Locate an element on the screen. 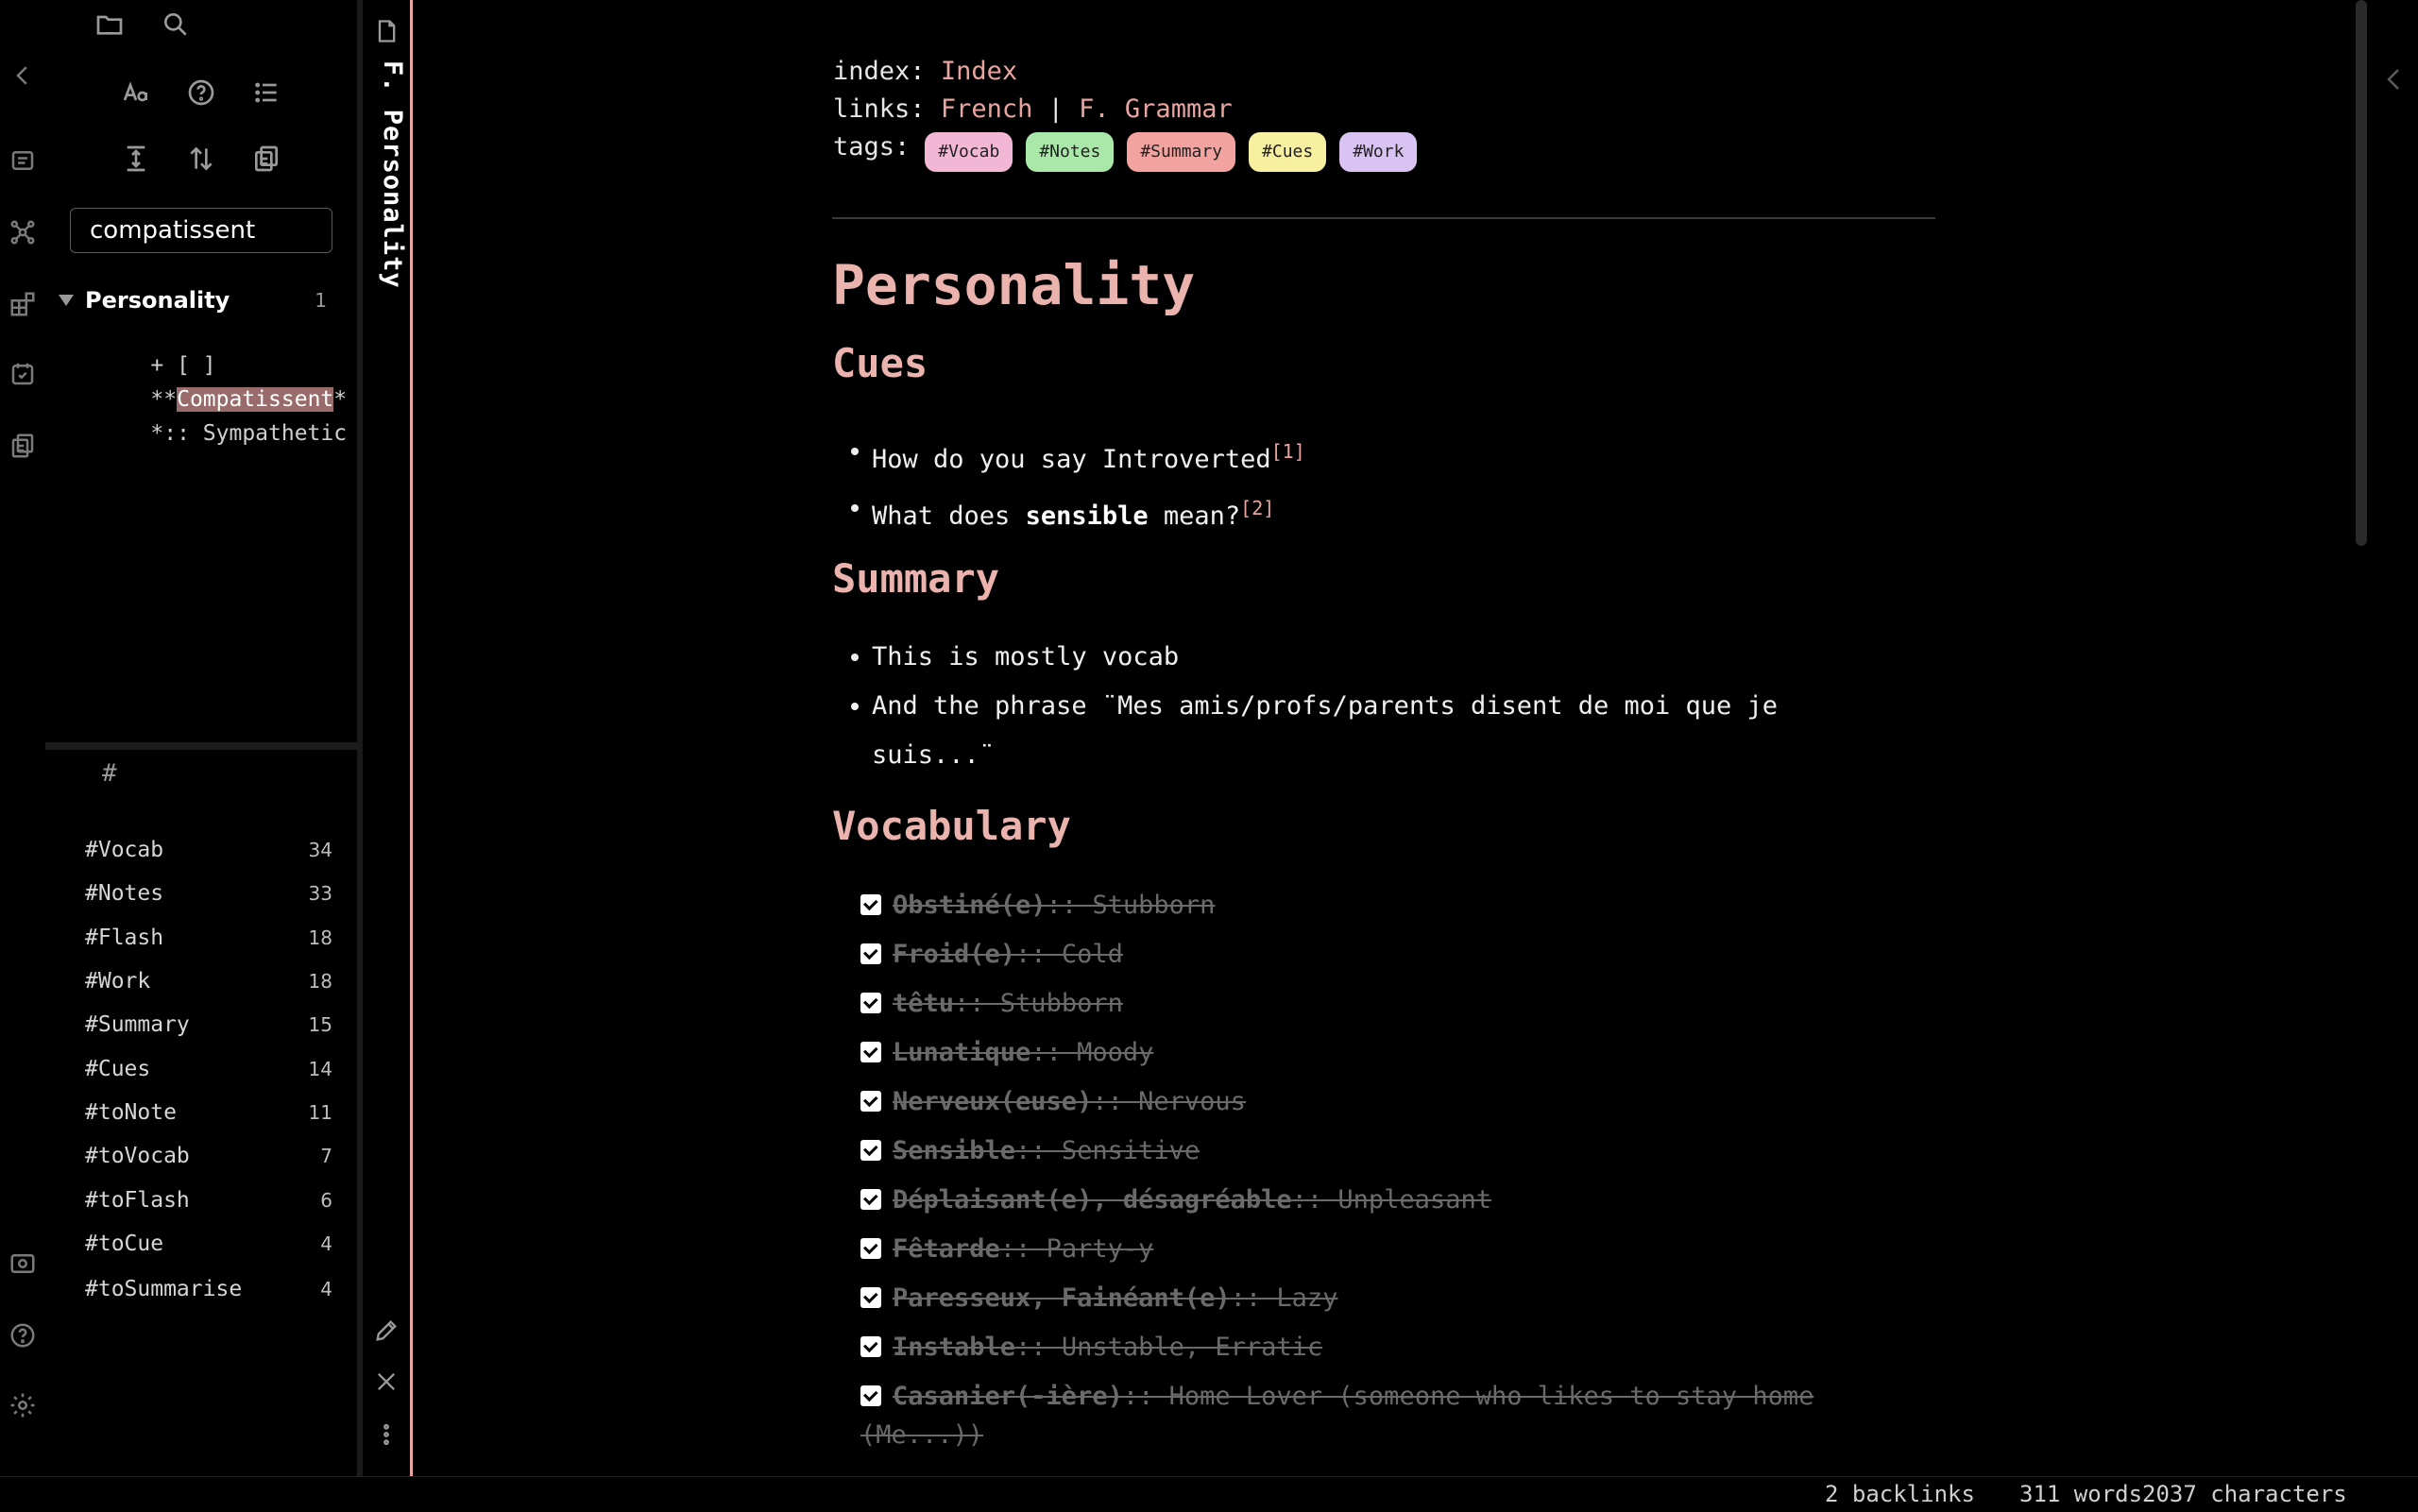 The image size is (2418, 1512). cue-text: How do you say Introverted is located at coordinates (1071, 459).